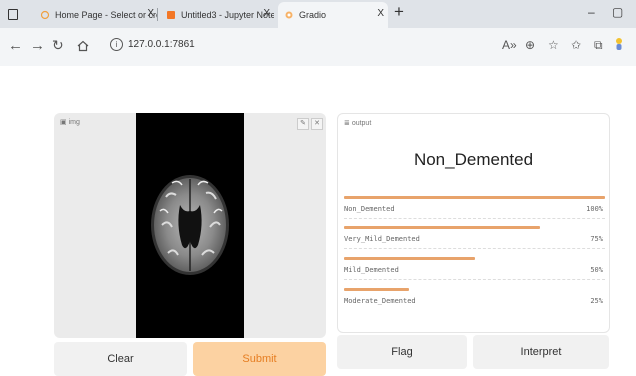 The image size is (636, 376). Describe the element at coordinates (598, 45) in the screenshot. I see `collections-icon: ⧉` at that location.